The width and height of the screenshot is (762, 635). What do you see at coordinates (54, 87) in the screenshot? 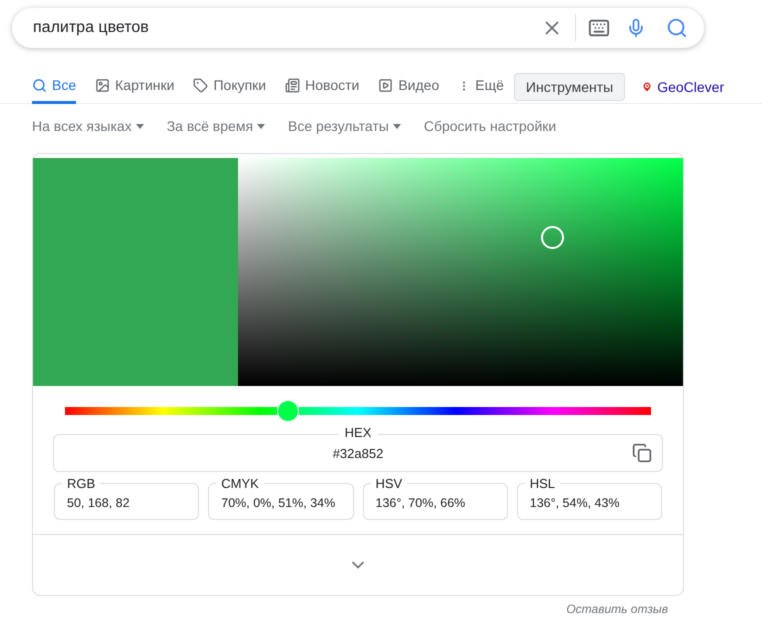
I see `search-tab: Все` at bounding box center [54, 87].